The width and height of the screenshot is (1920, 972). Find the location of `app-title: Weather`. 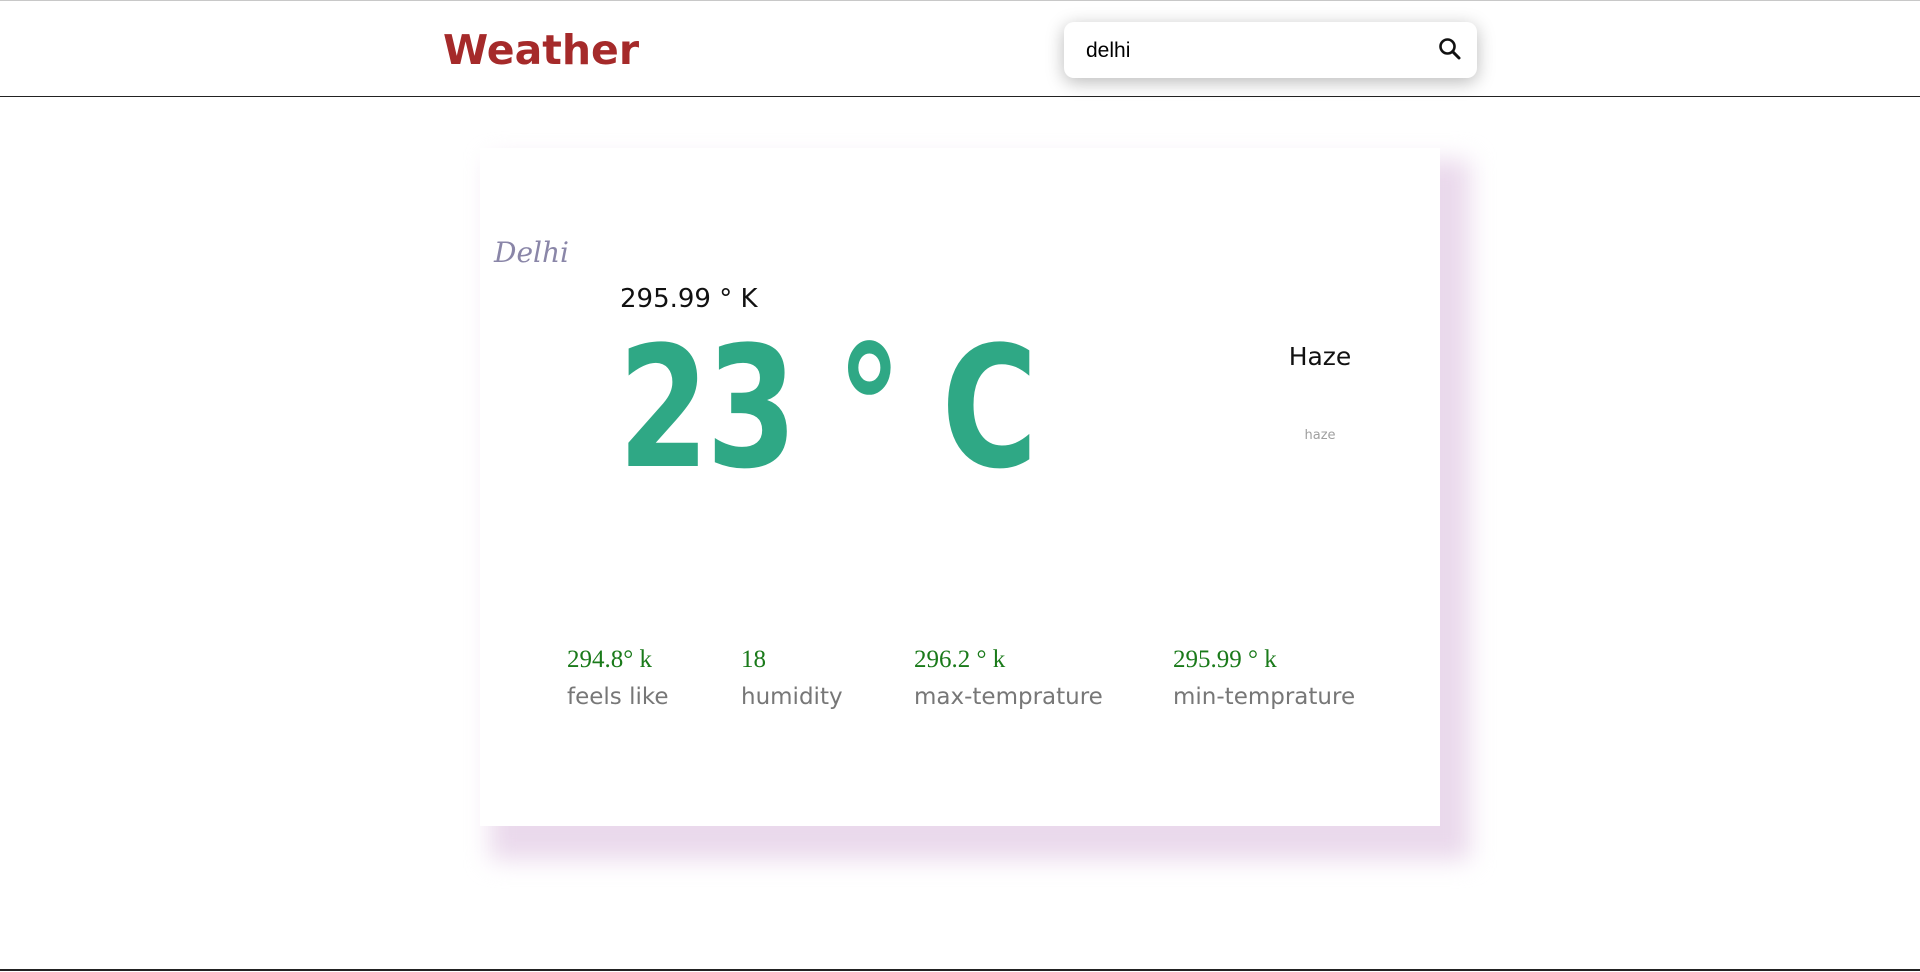

app-title: Weather is located at coordinates (541, 50).